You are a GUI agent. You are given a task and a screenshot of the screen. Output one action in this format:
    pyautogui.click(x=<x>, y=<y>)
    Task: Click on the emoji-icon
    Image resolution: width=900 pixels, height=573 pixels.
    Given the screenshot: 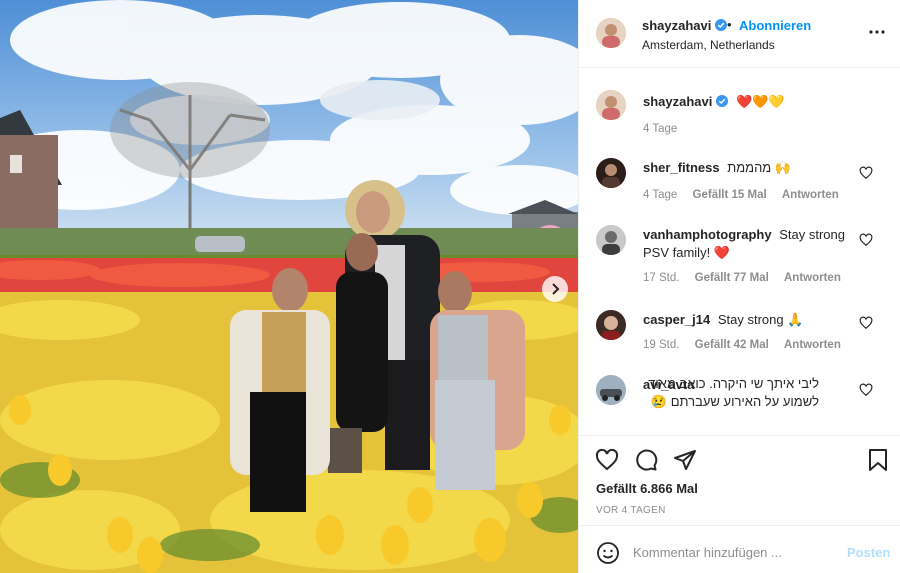 What is the action you would take?
    pyautogui.click(x=608, y=553)
    